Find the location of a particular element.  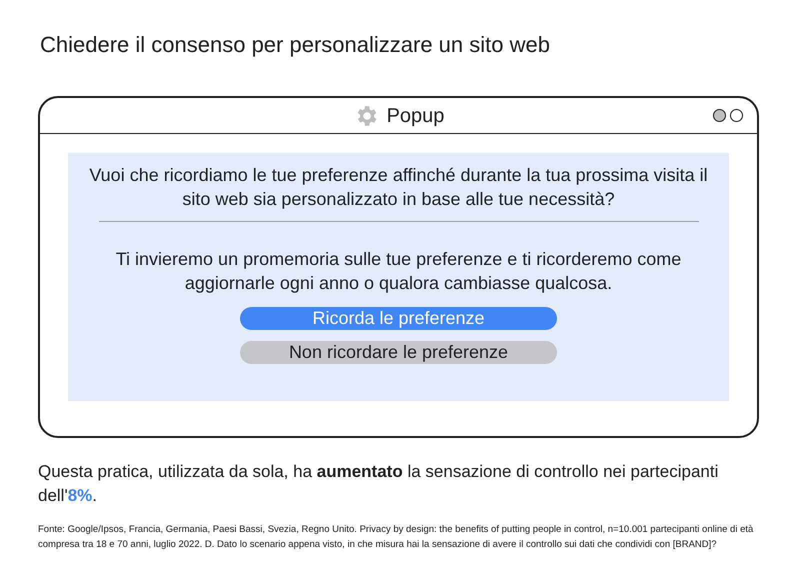

remember-button: Ricorda le preferenze is located at coordinates (398, 318).